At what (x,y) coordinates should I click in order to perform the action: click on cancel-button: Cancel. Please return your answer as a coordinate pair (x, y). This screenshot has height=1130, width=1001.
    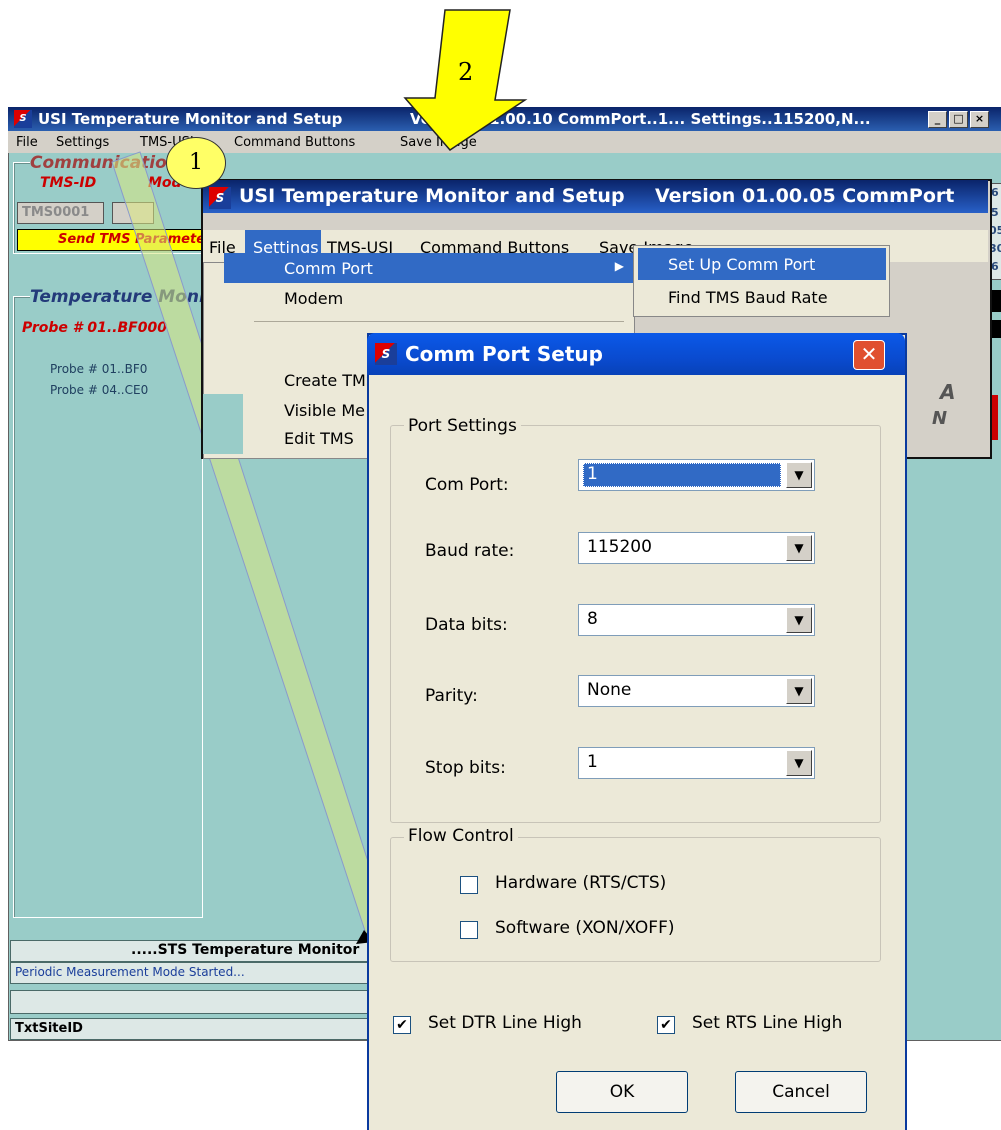
    Looking at the image, I should click on (801, 1092).